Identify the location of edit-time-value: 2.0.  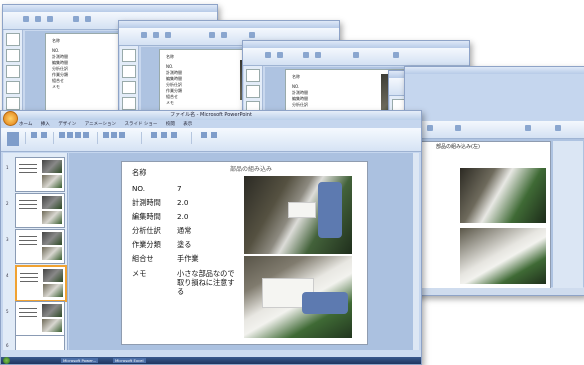
(183, 216).